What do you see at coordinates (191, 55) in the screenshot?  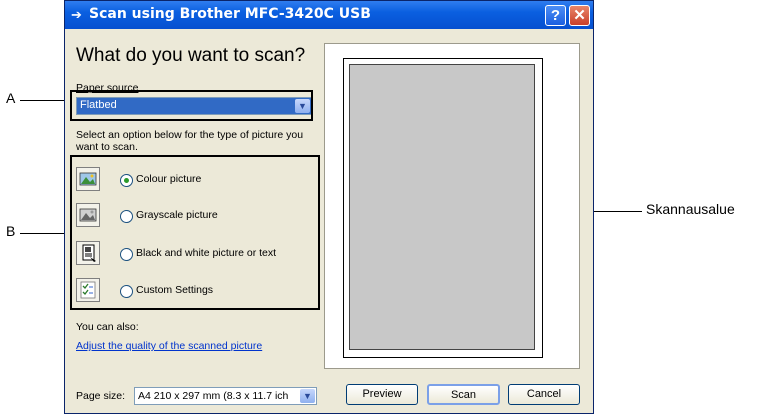 I see `dialog-heading: What do you want to scan?` at bounding box center [191, 55].